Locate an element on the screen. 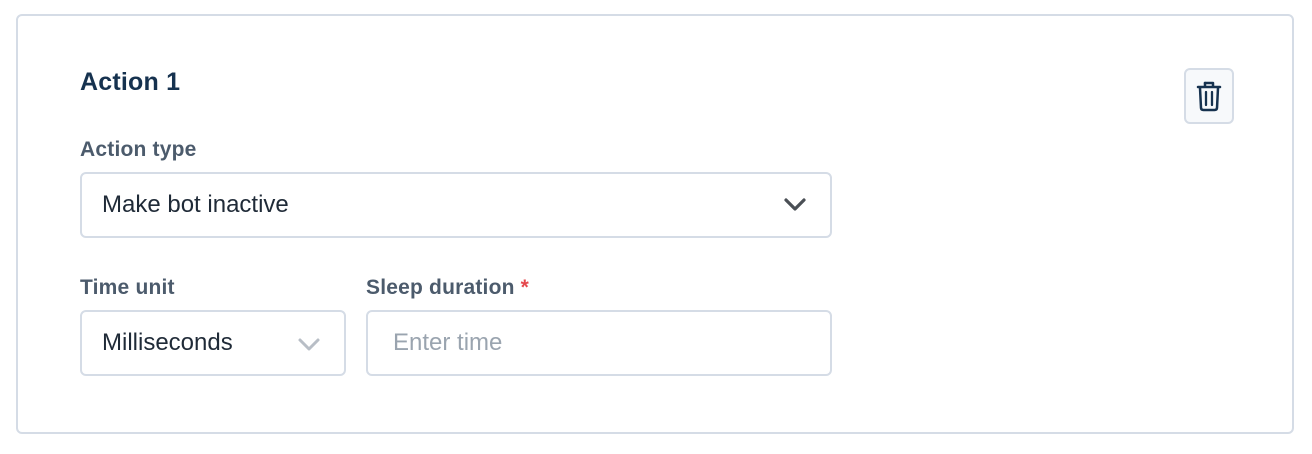 The height and width of the screenshot is (454, 1312). action-title: Action 1 is located at coordinates (130, 82).